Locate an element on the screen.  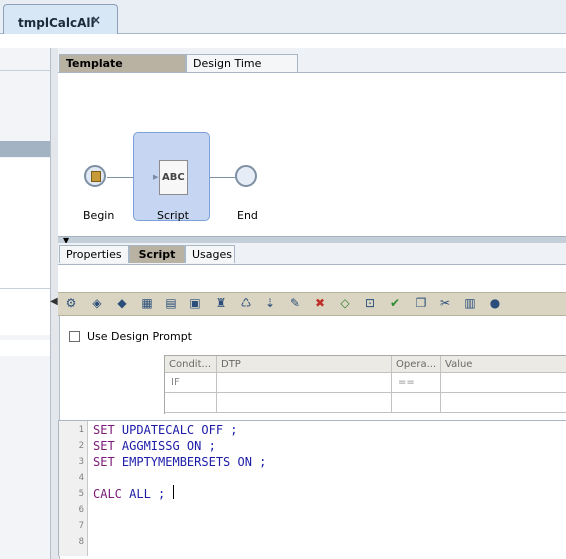
line-number: 6 is located at coordinates (81, 510).